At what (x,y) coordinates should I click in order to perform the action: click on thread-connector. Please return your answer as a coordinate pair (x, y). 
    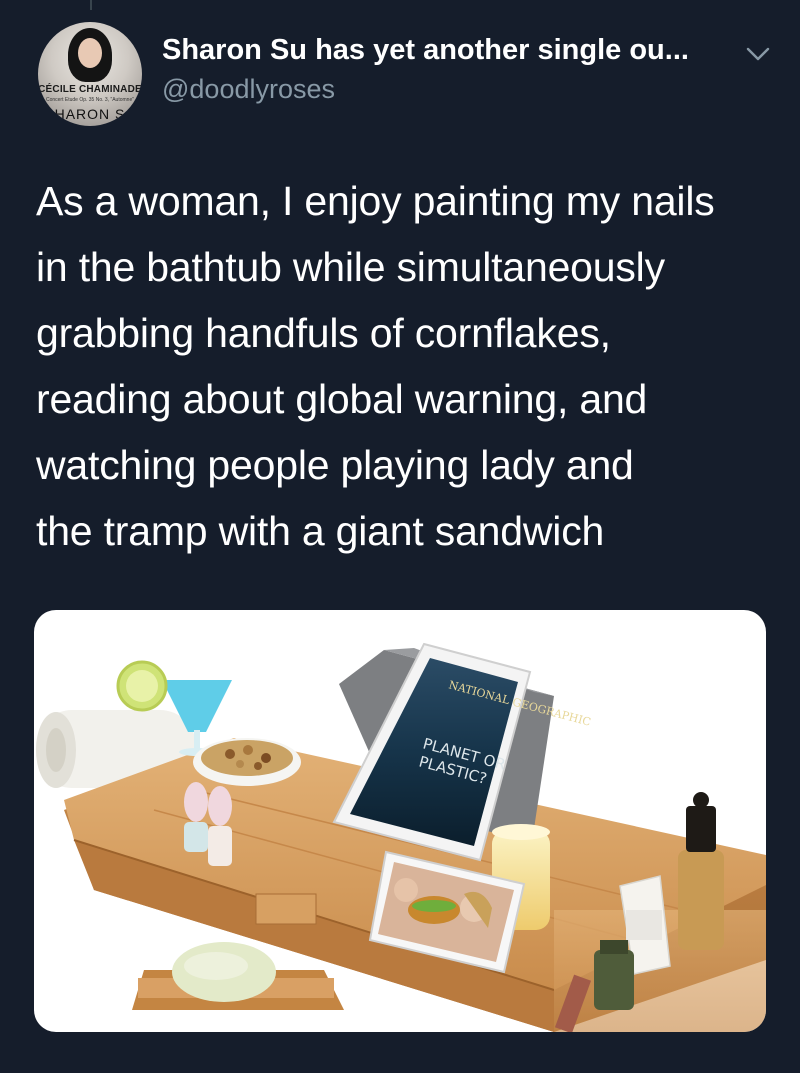
    Looking at the image, I should click on (91, 5).